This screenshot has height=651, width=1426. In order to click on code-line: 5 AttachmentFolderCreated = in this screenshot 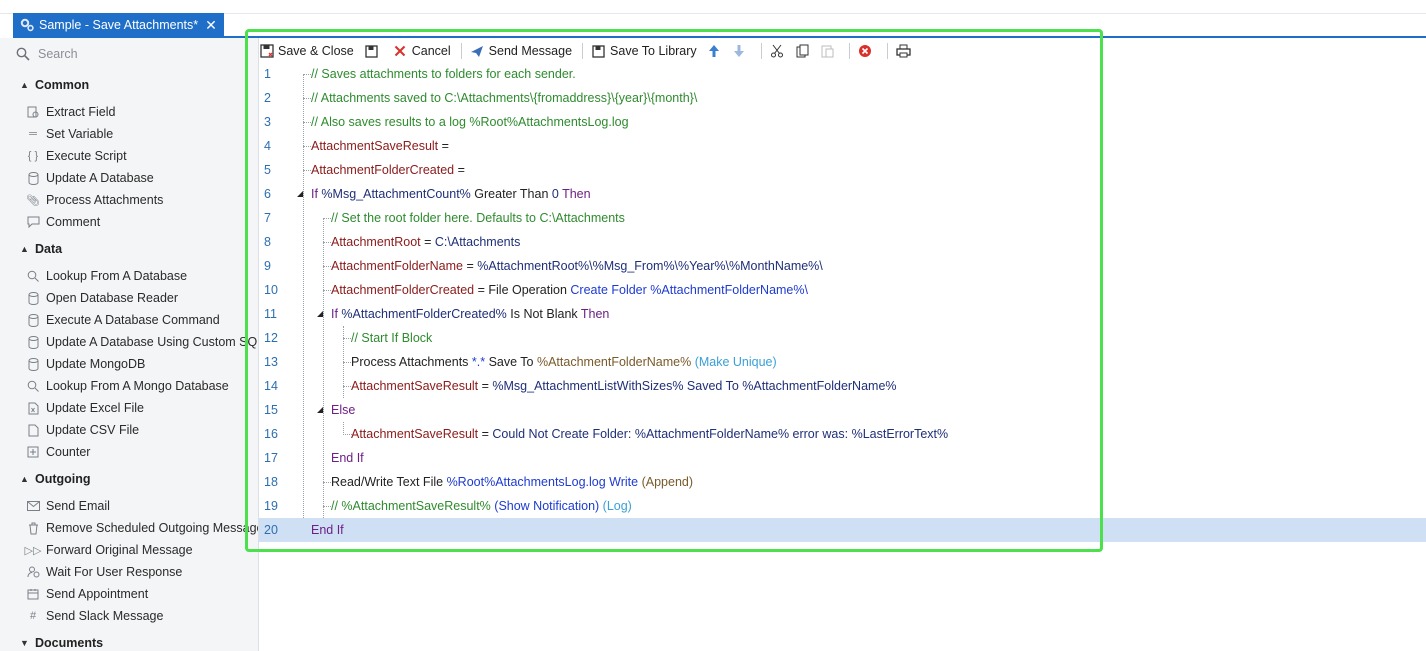, I will do `click(842, 170)`.